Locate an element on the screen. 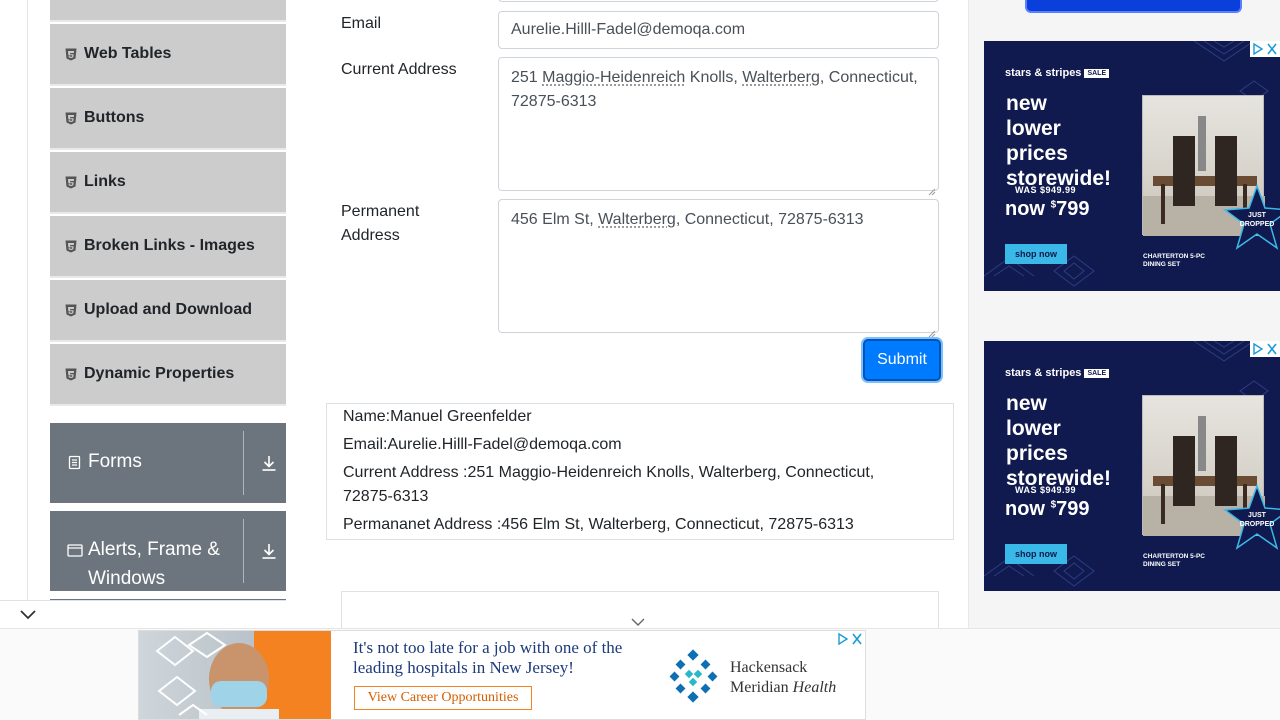 This screenshot has height=720, width=1280. hackensack-logo-icon is located at coordinates (694, 678).